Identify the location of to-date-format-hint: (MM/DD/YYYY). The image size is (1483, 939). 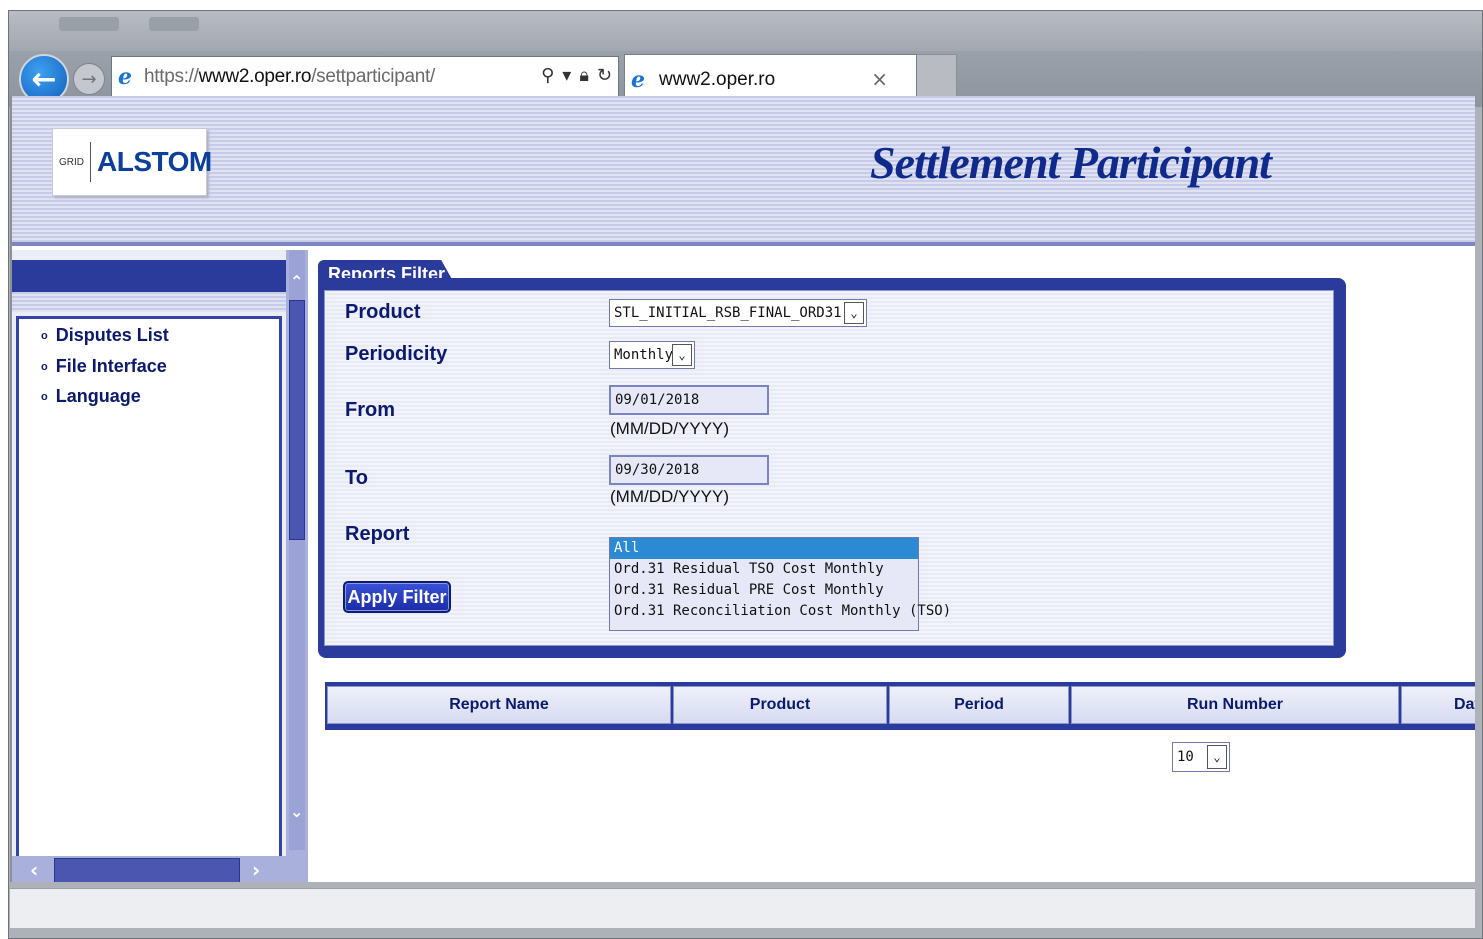
(669, 496).